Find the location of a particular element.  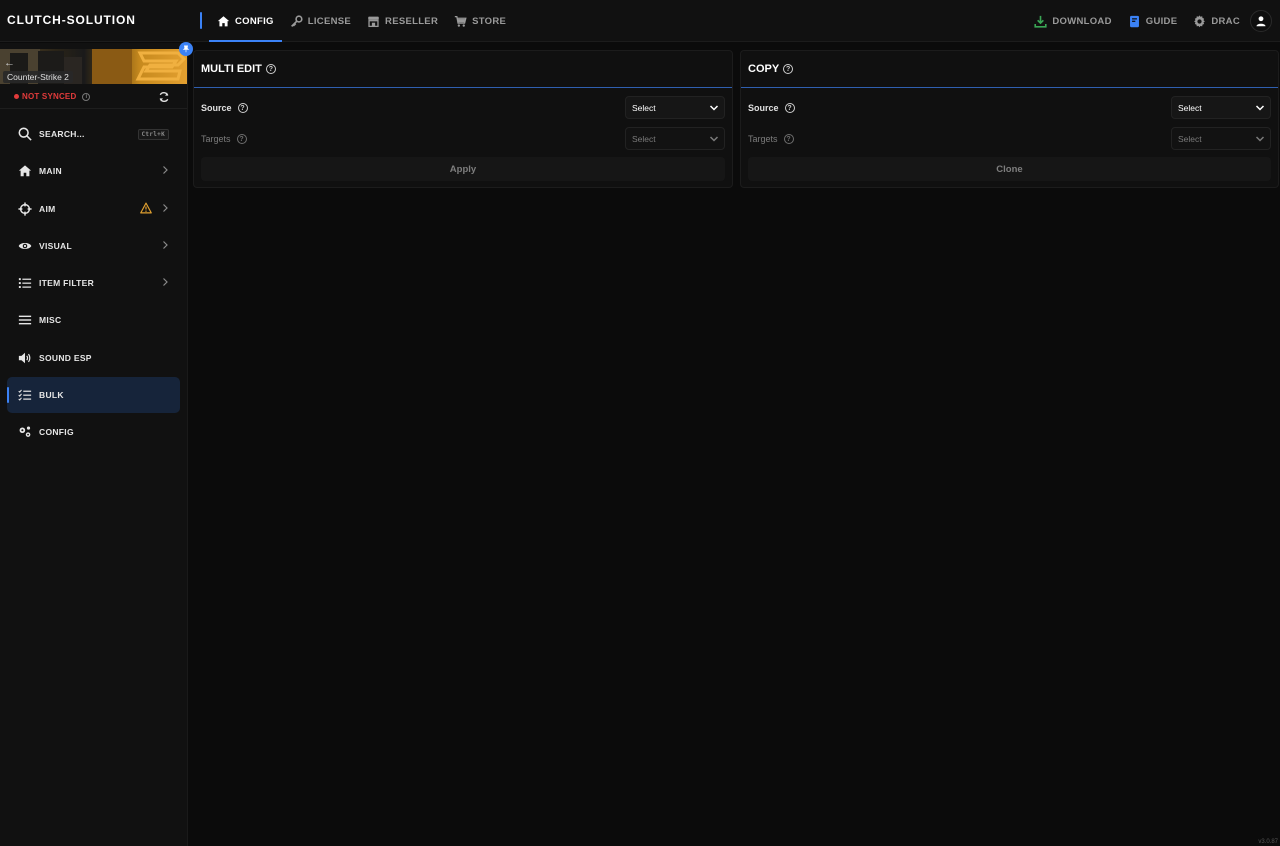

nav-tab-store: STORE is located at coordinates (480, 21).